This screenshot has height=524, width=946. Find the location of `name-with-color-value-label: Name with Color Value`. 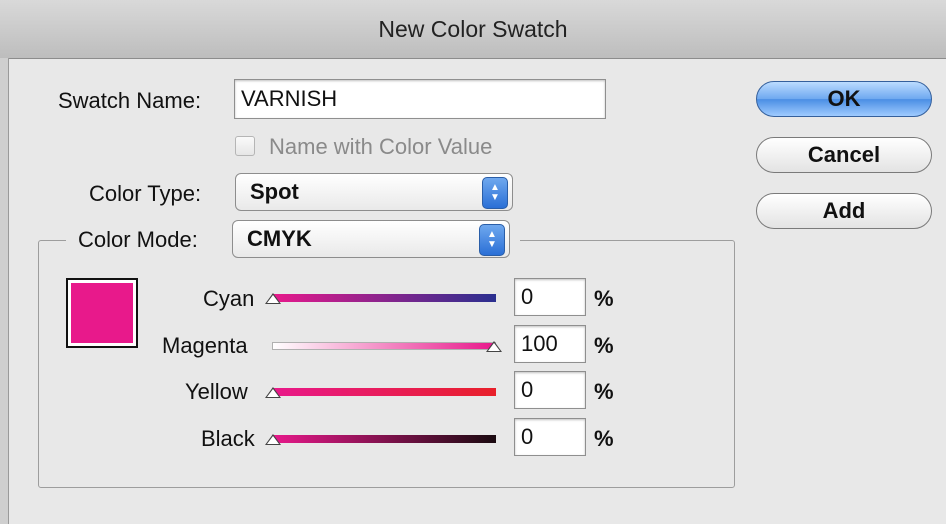

name-with-color-value-label: Name with Color Value is located at coordinates (381, 146).